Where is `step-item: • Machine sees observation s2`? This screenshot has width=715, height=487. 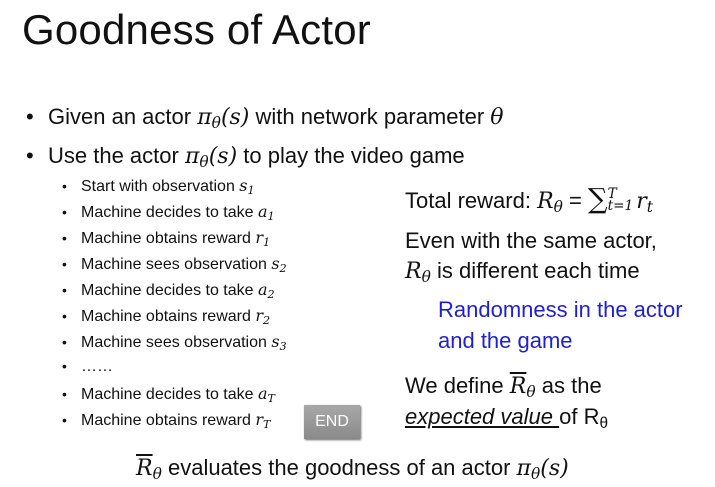
step-item: • Machine sees observation s2 is located at coordinates (174, 264).